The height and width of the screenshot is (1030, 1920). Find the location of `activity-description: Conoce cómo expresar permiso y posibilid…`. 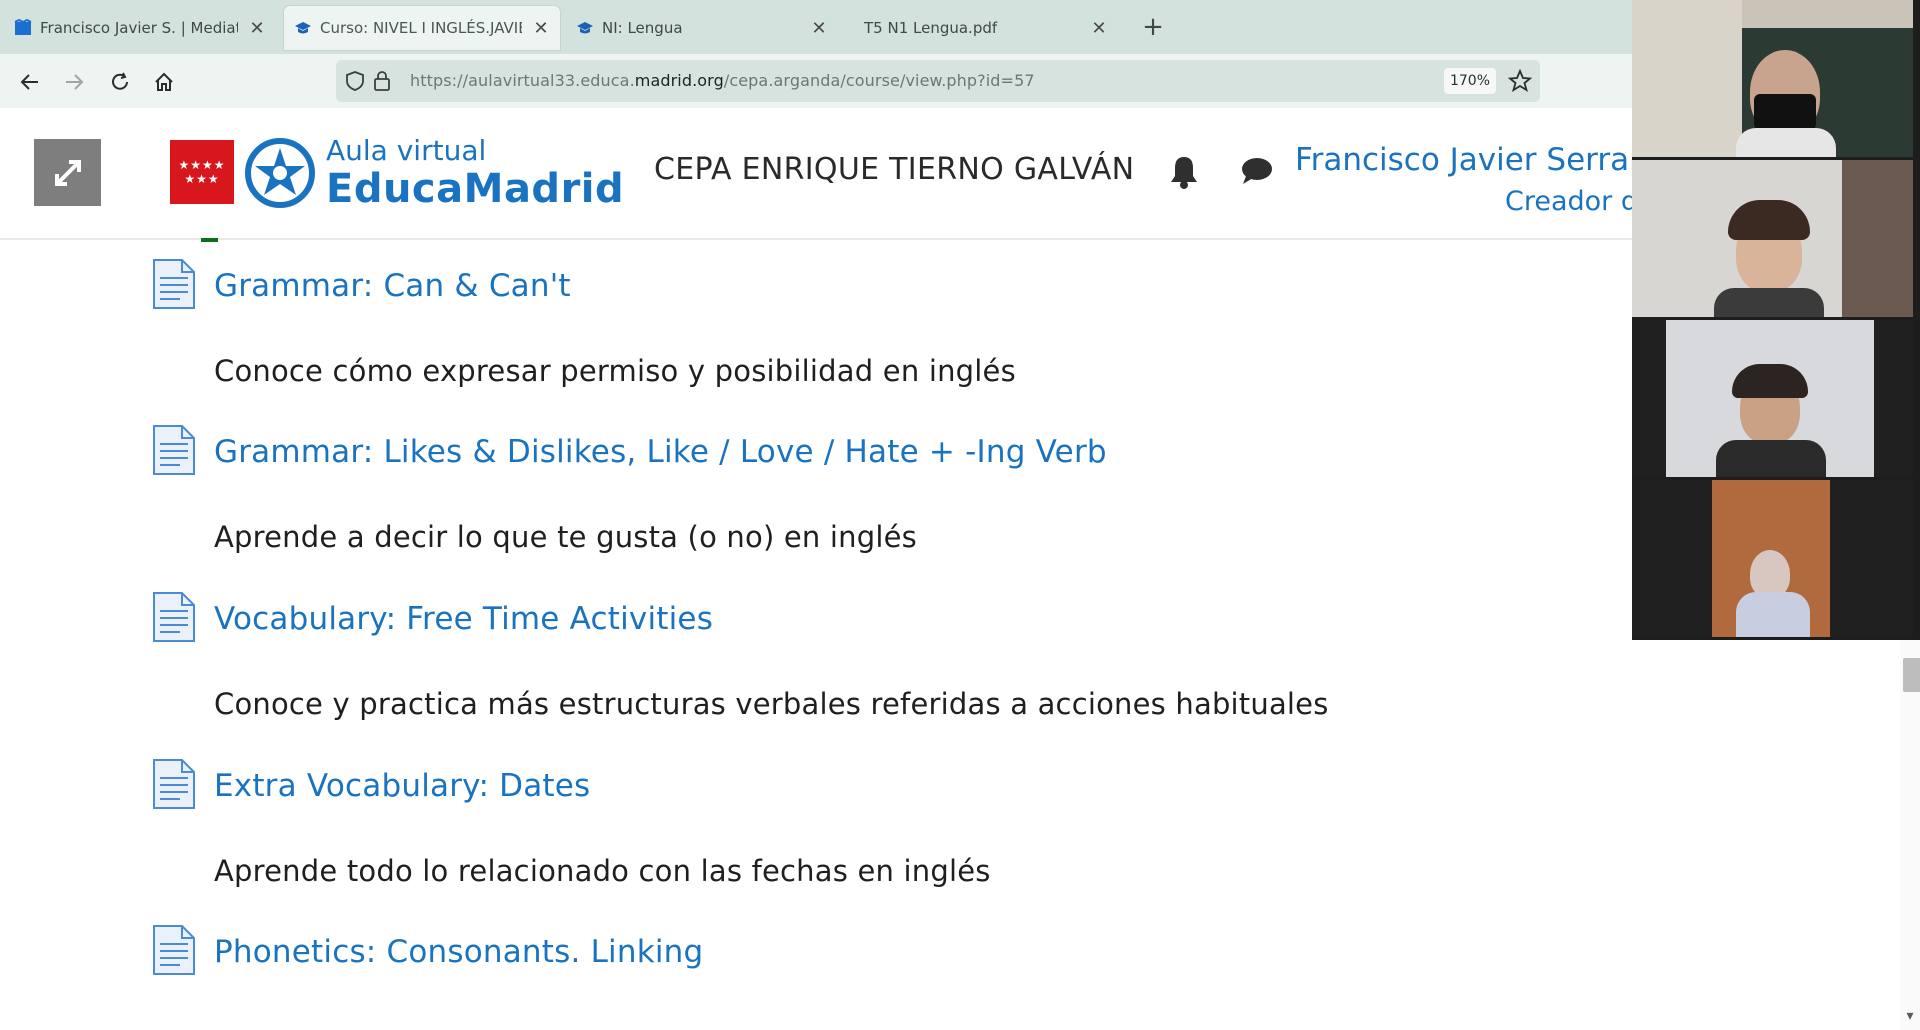

activity-description: Conoce cómo expresar permiso y posibilid… is located at coordinates (615, 371).